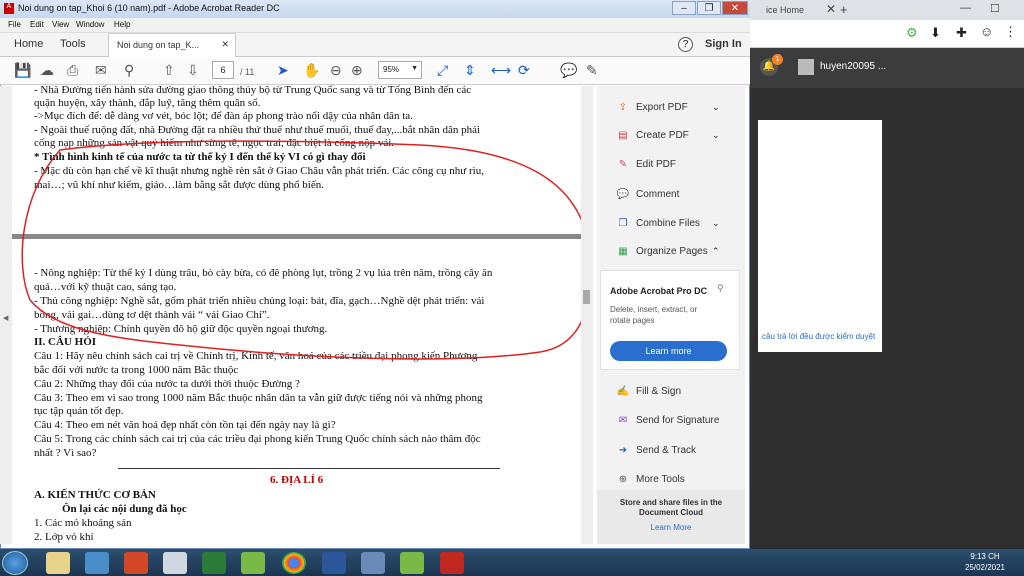  What do you see at coordinates (58, 563) in the screenshot?
I see `explorer-icon` at bounding box center [58, 563].